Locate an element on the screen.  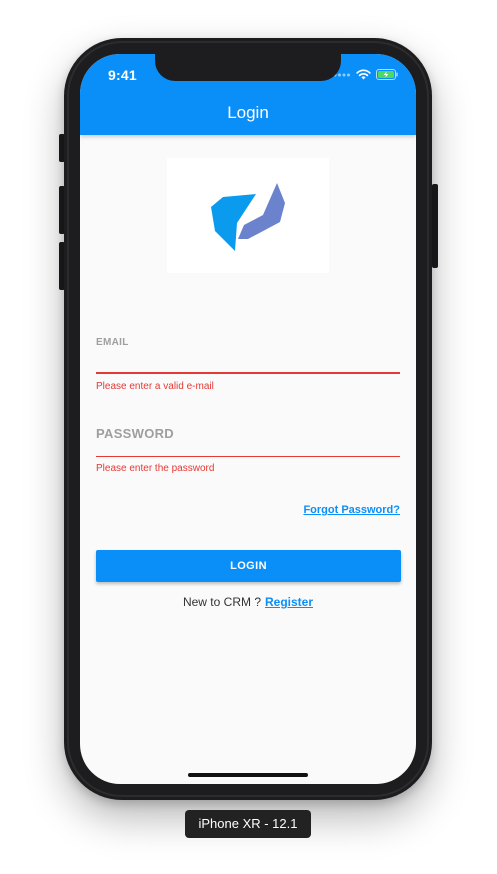
camera-notch is located at coordinates (248, 67).